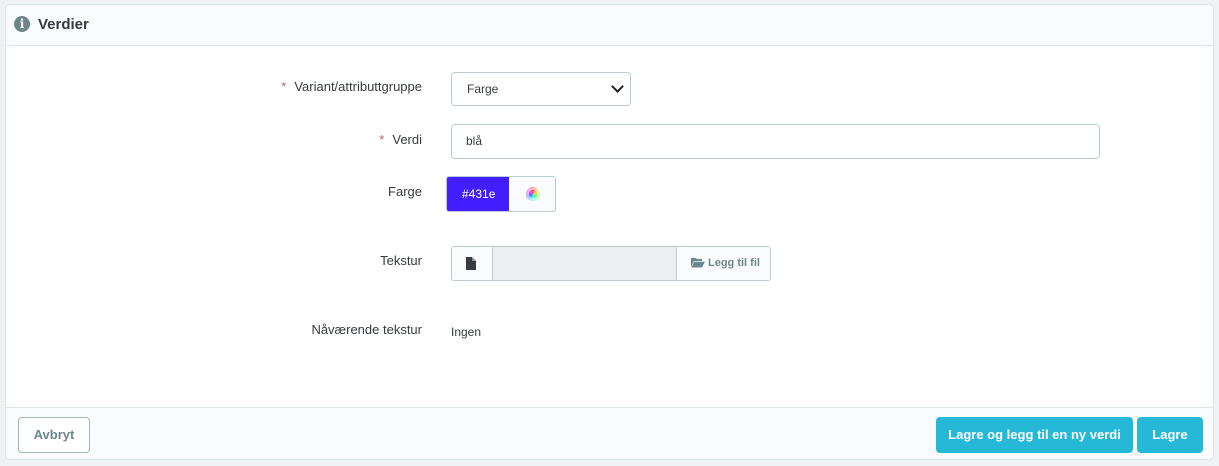 This screenshot has width=1219, height=466. I want to click on value-input: blå, so click(775, 141).